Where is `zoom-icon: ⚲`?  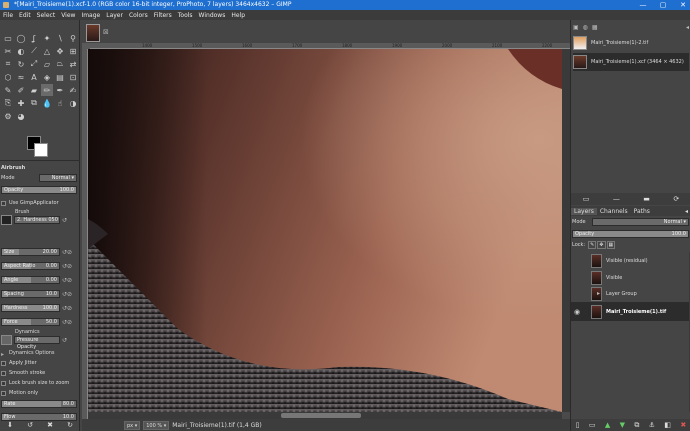
zoom-icon: ⚲ is located at coordinates (73, 38).